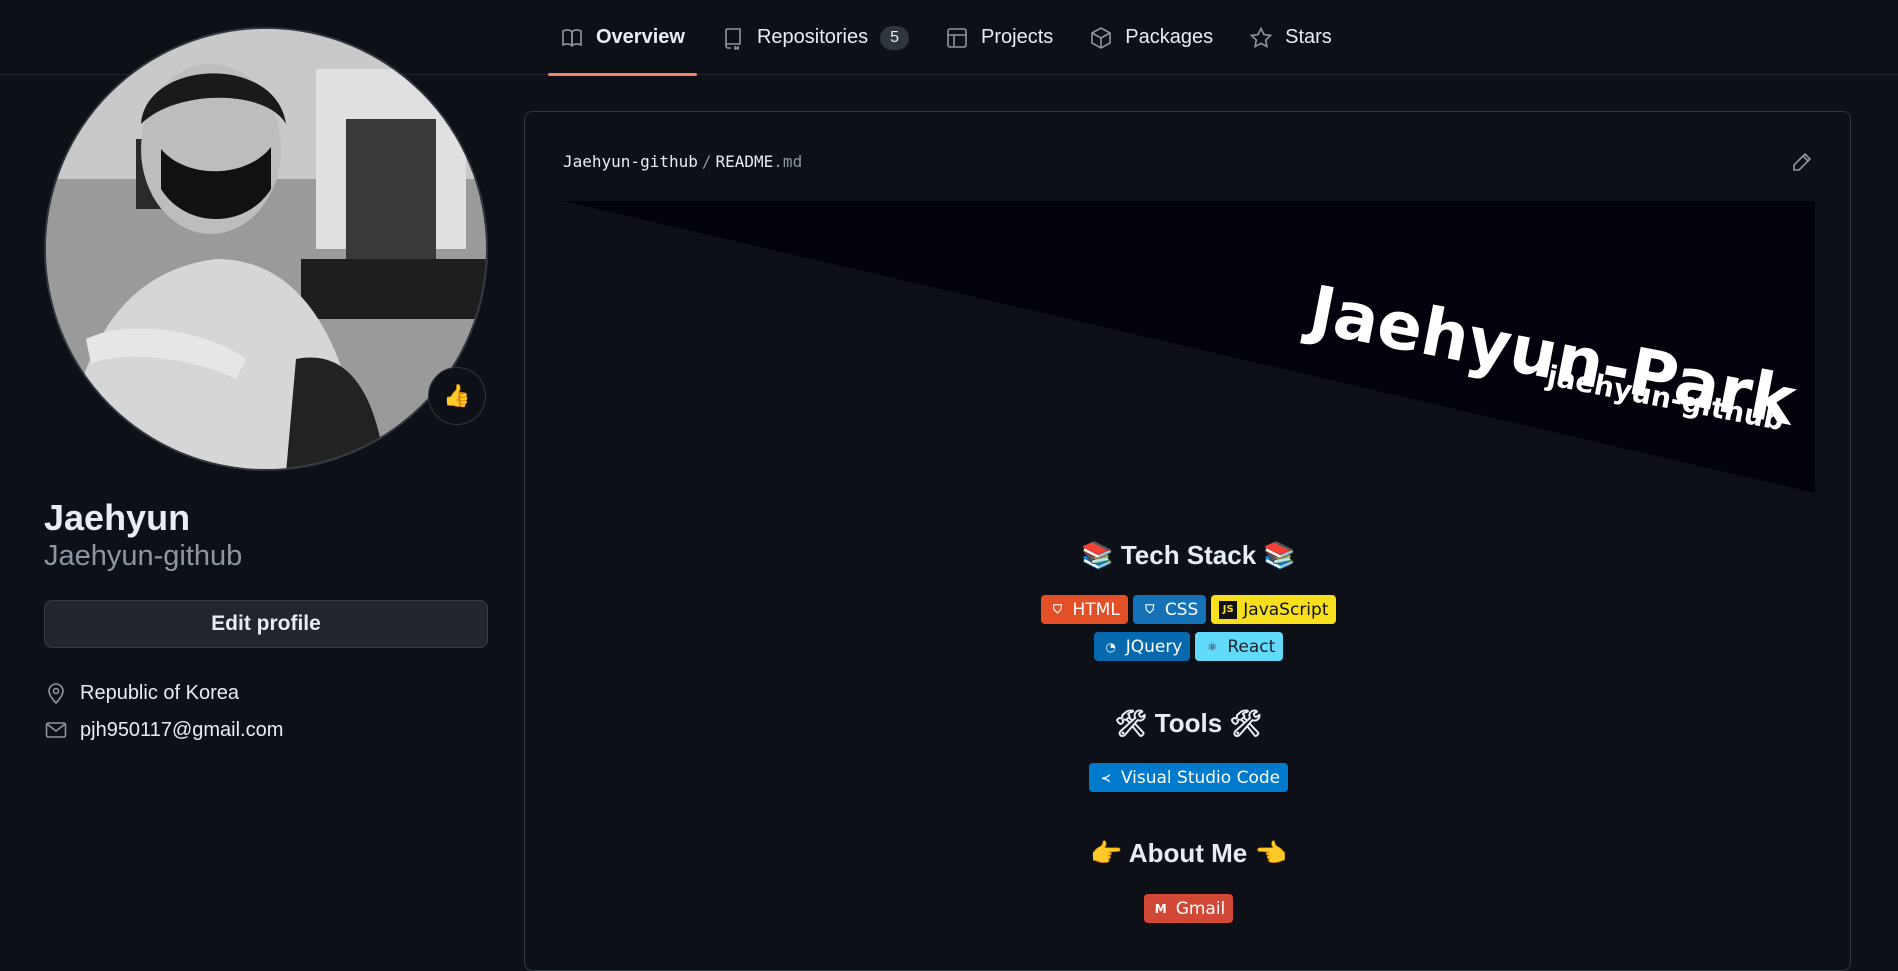 The image size is (1898, 971). What do you see at coordinates (1096, 609) in the screenshot?
I see `badge-label: HTML` at bounding box center [1096, 609].